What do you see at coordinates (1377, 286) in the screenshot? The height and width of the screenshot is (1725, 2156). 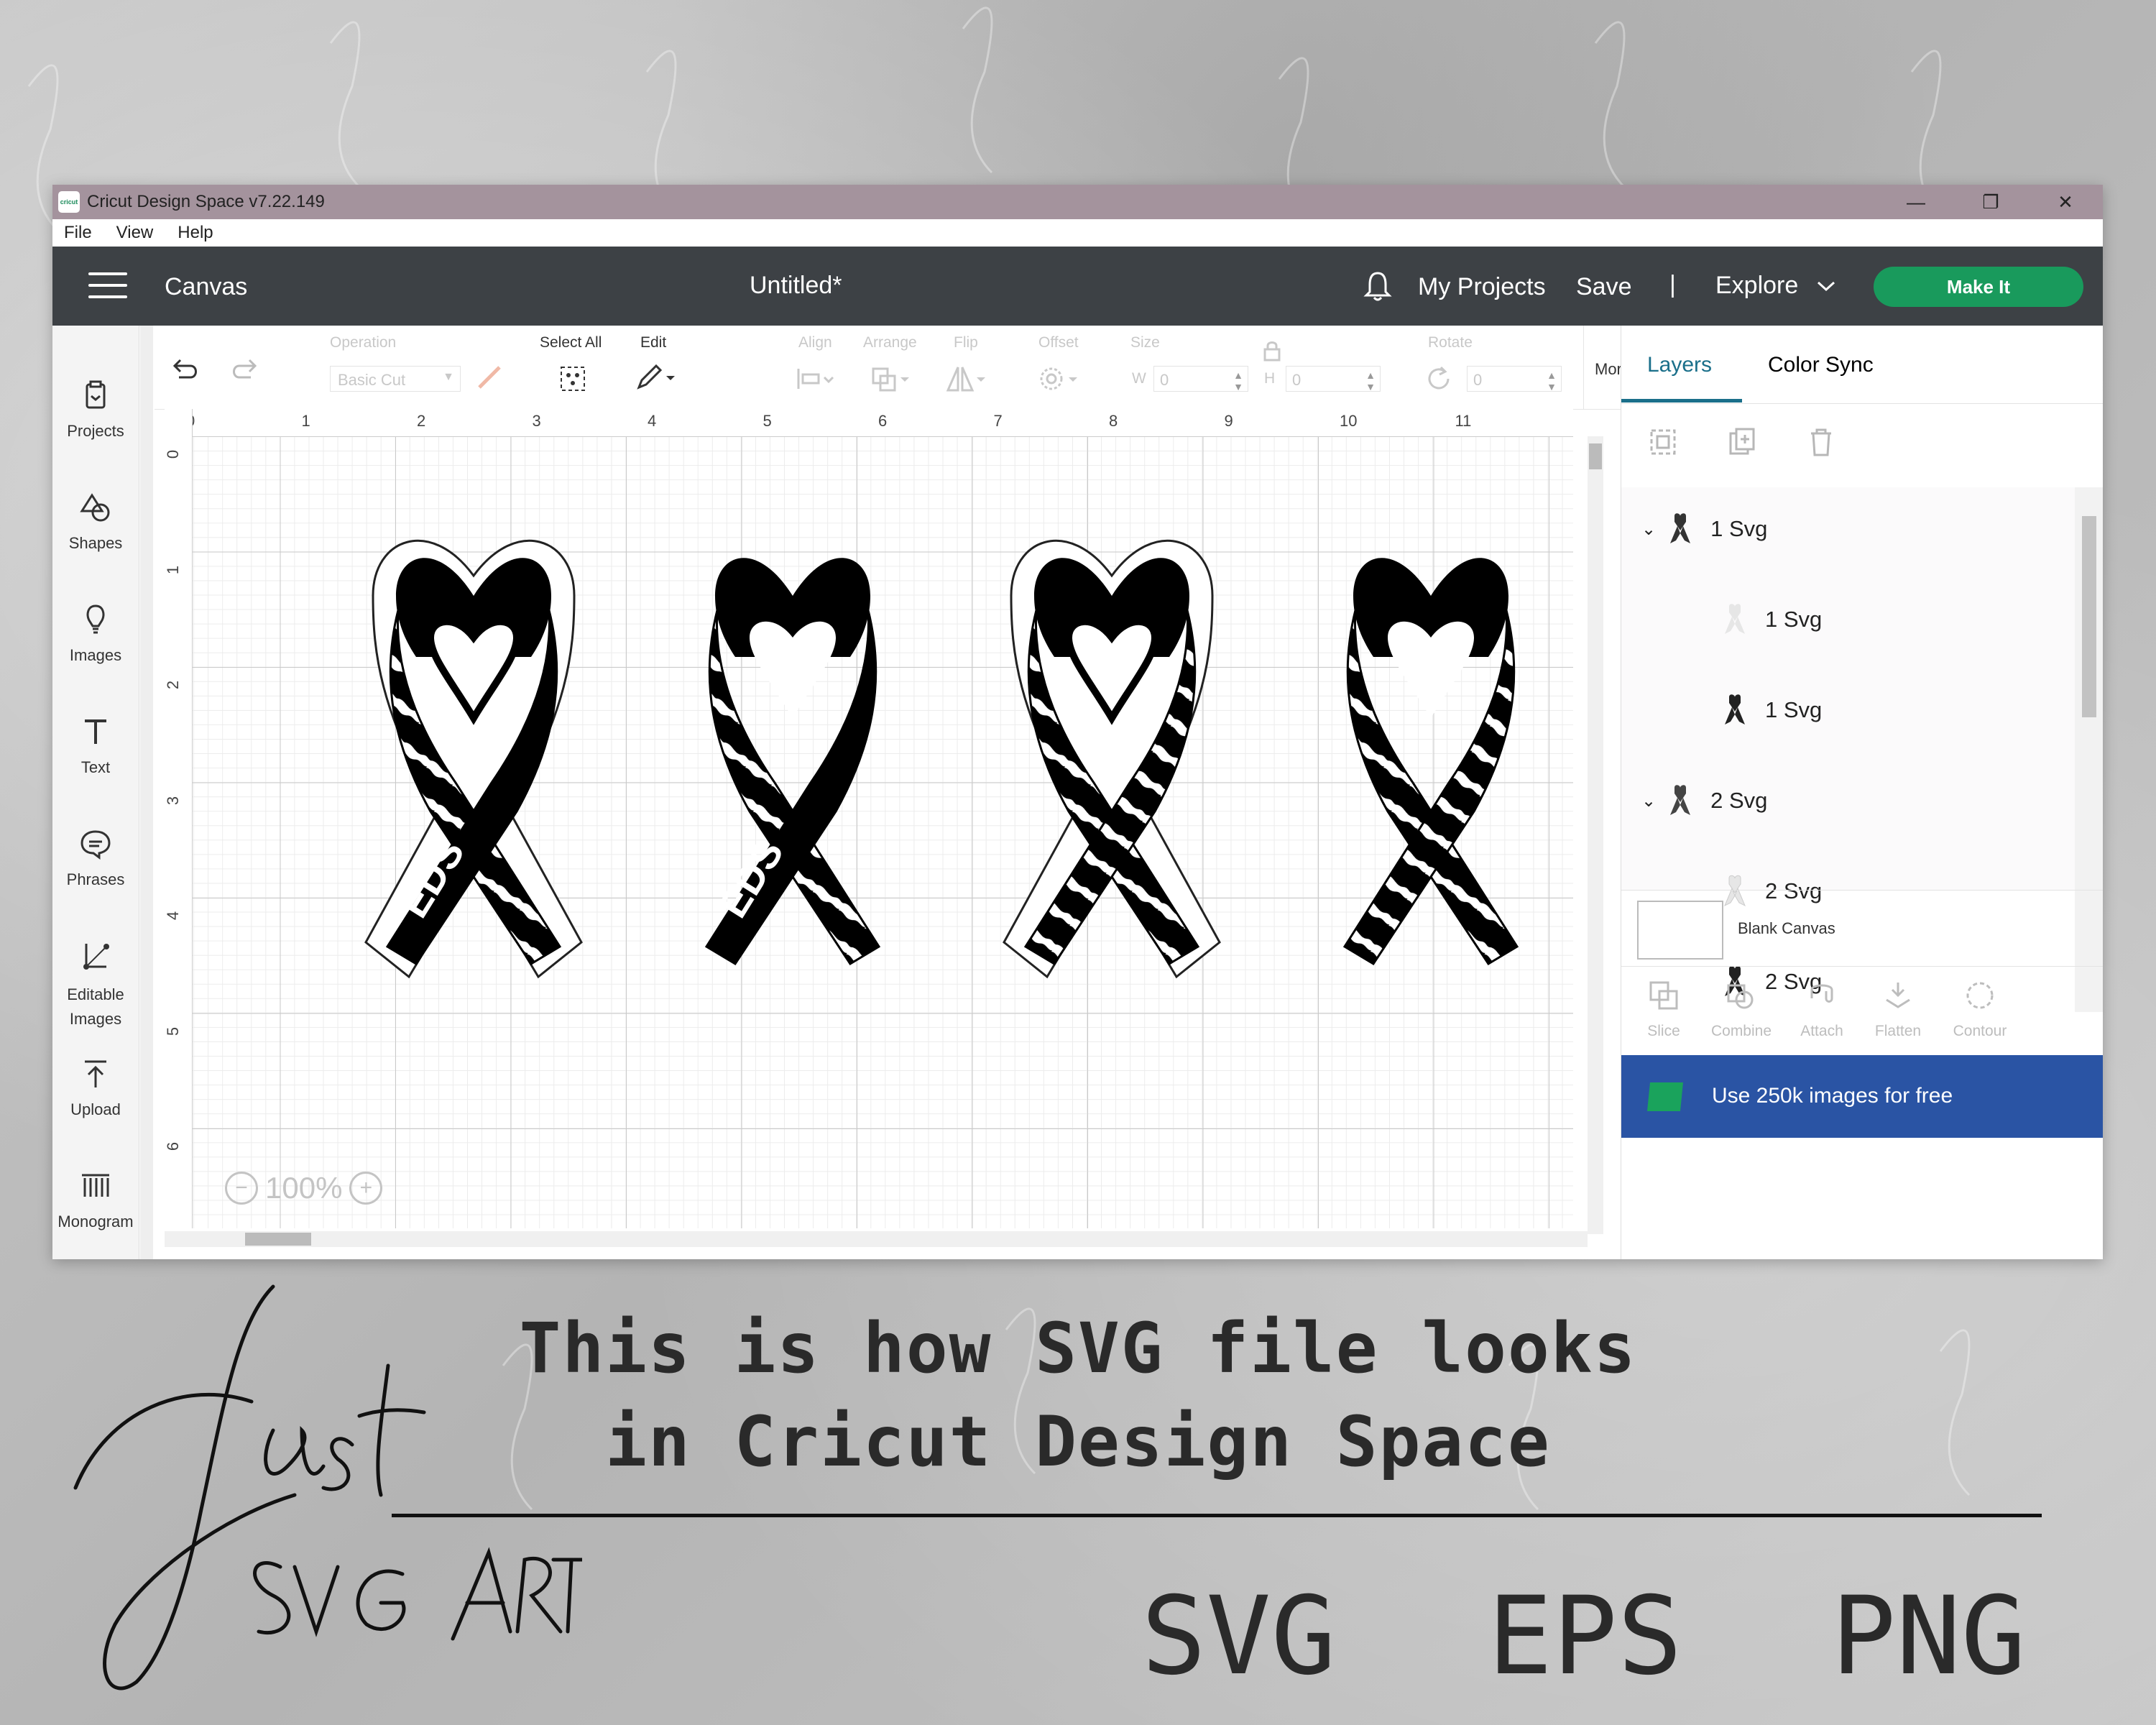 I see `bell-icon` at bounding box center [1377, 286].